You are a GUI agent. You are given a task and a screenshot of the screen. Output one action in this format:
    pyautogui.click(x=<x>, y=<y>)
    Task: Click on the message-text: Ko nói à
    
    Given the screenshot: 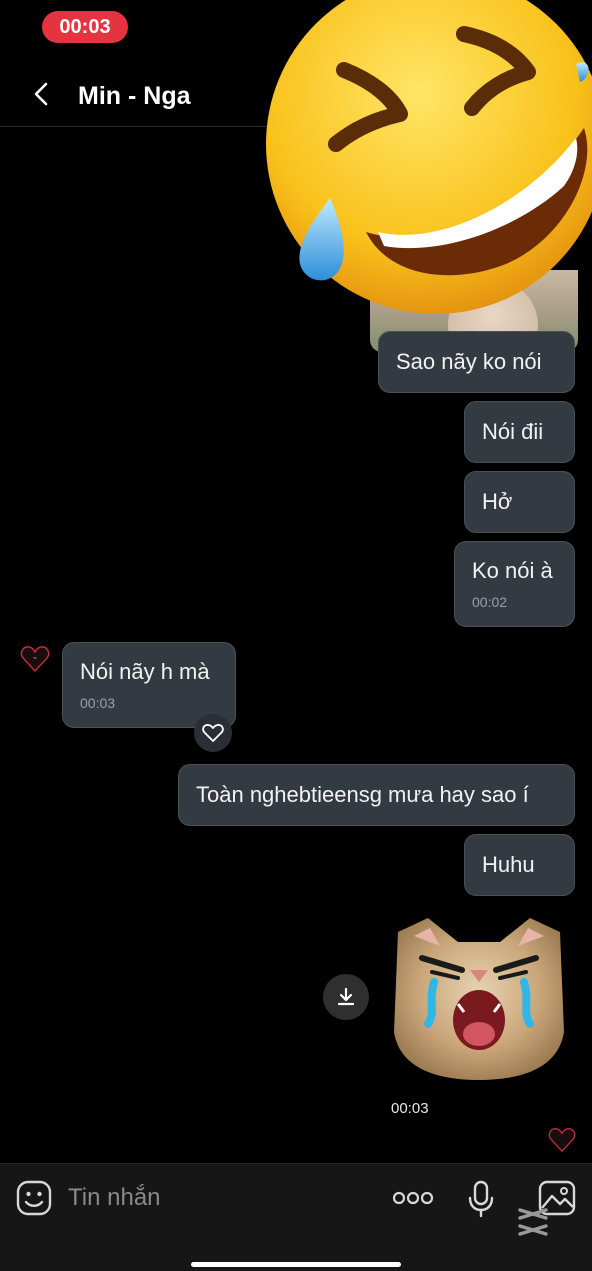 What is the action you would take?
    pyautogui.click(x=512, y=570)
    